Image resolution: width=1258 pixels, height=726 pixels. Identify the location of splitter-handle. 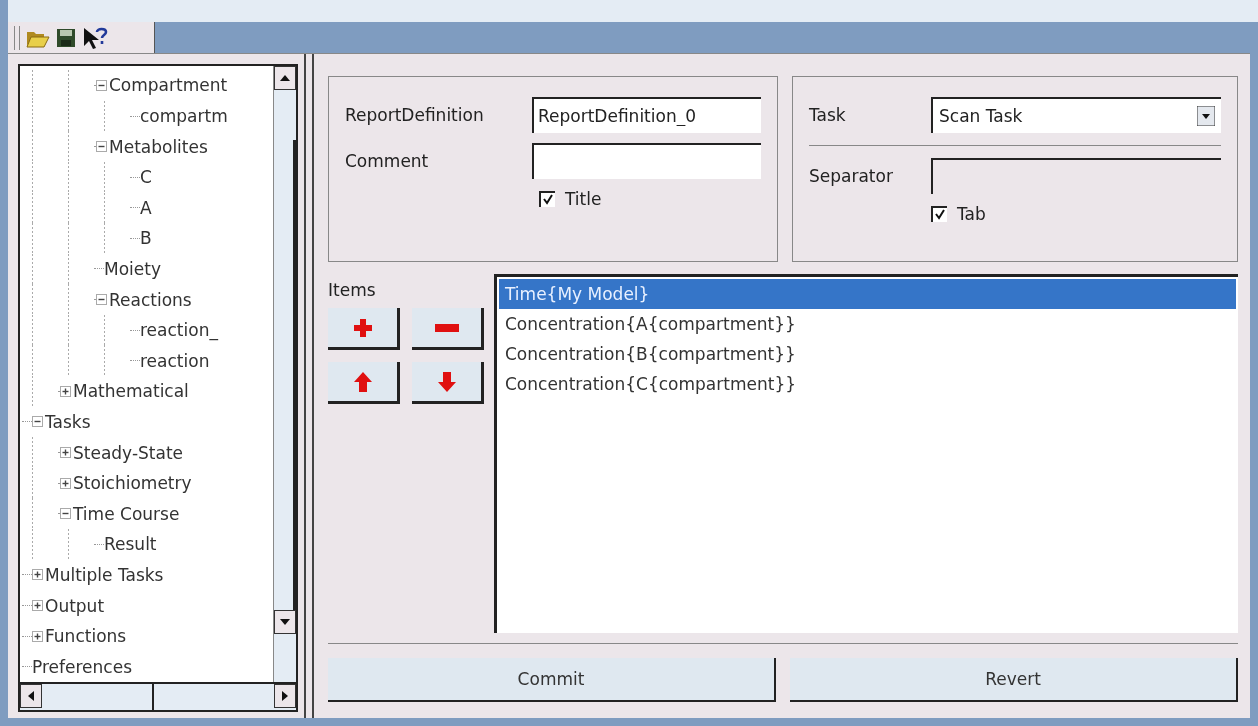
(309, 386).